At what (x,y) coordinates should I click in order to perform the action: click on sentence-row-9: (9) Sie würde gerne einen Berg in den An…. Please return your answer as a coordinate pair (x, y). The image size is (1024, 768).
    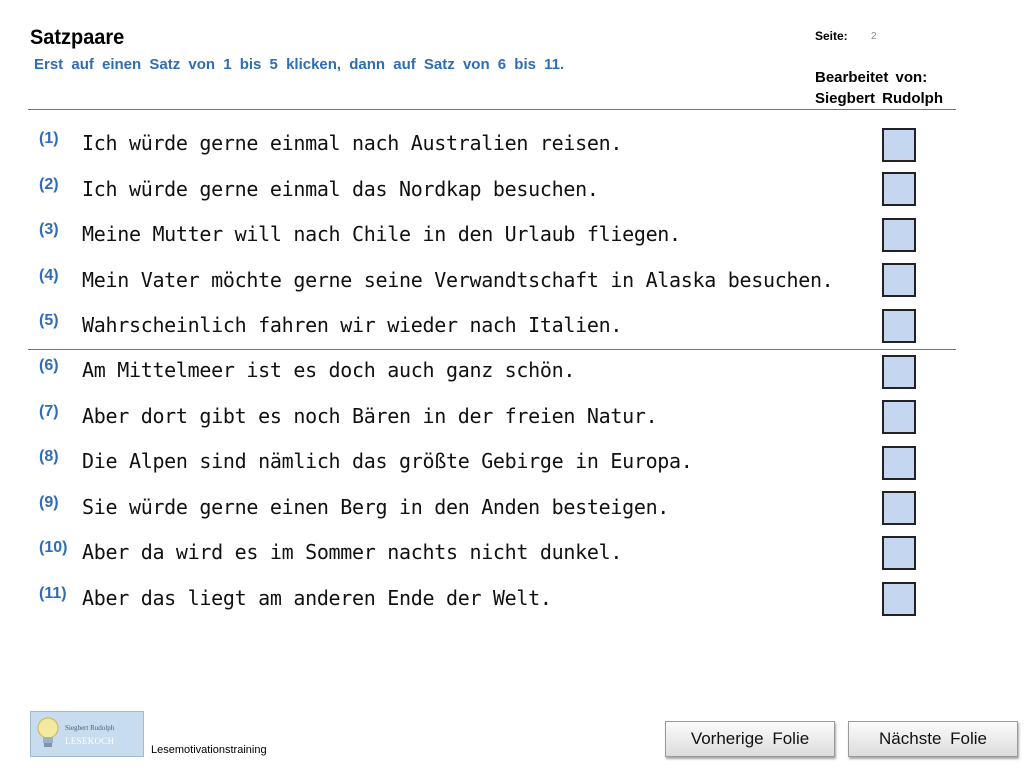
    Looking at the image, I should click on (512, 515).